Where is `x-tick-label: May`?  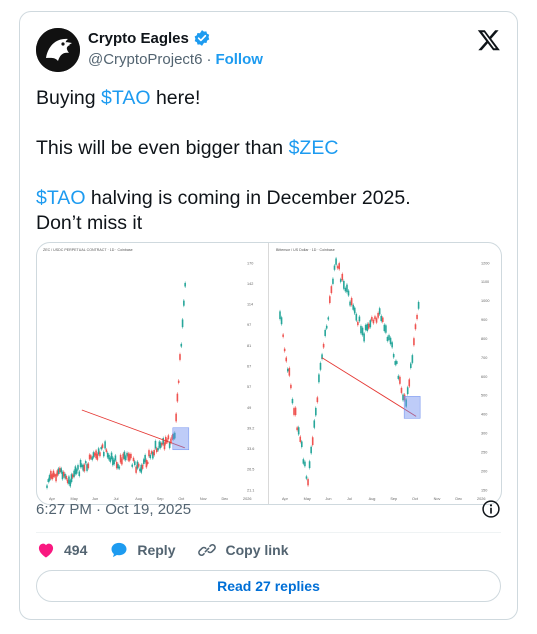 x-tick-label: May is located at coordinates (307, 499).